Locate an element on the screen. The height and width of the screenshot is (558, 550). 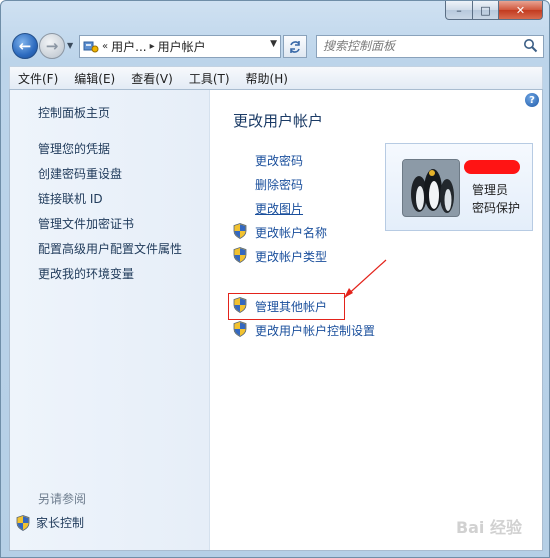
avatar is located at coordinates (431, 188).